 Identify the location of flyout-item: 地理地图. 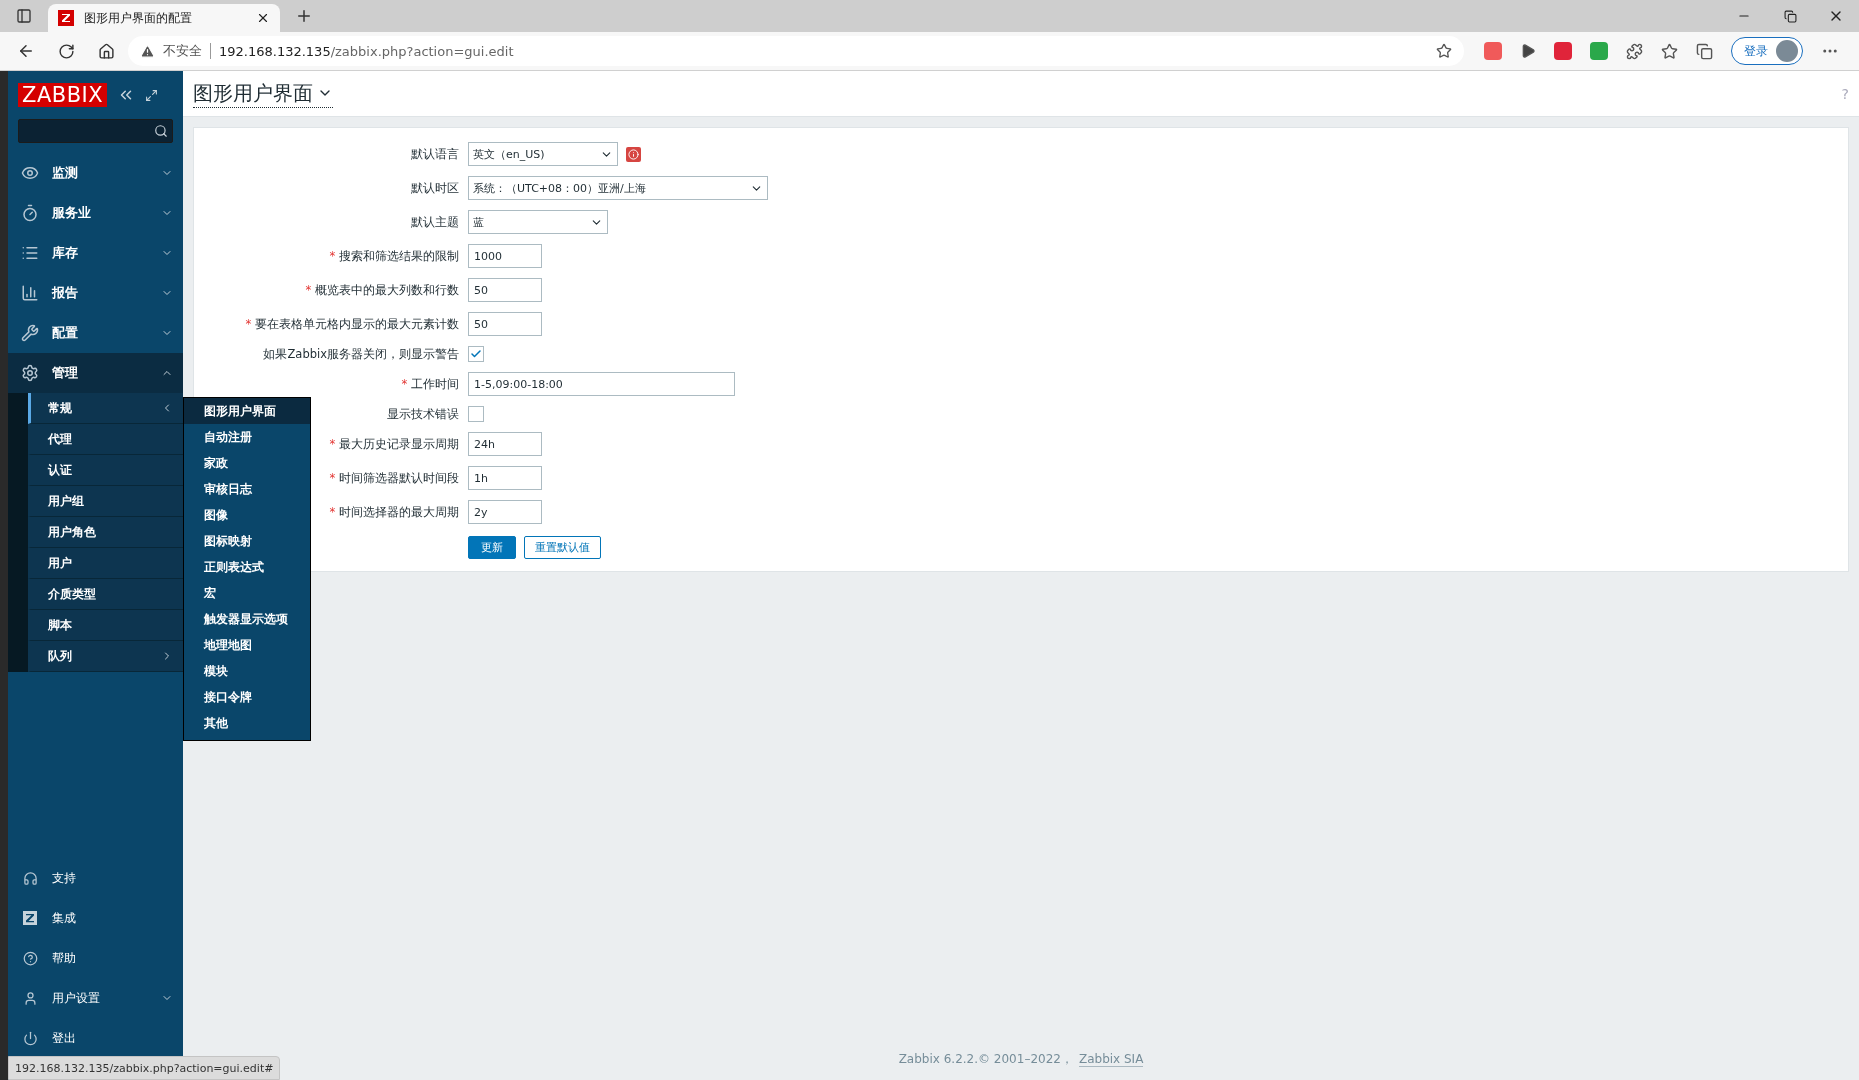
(247, 645).